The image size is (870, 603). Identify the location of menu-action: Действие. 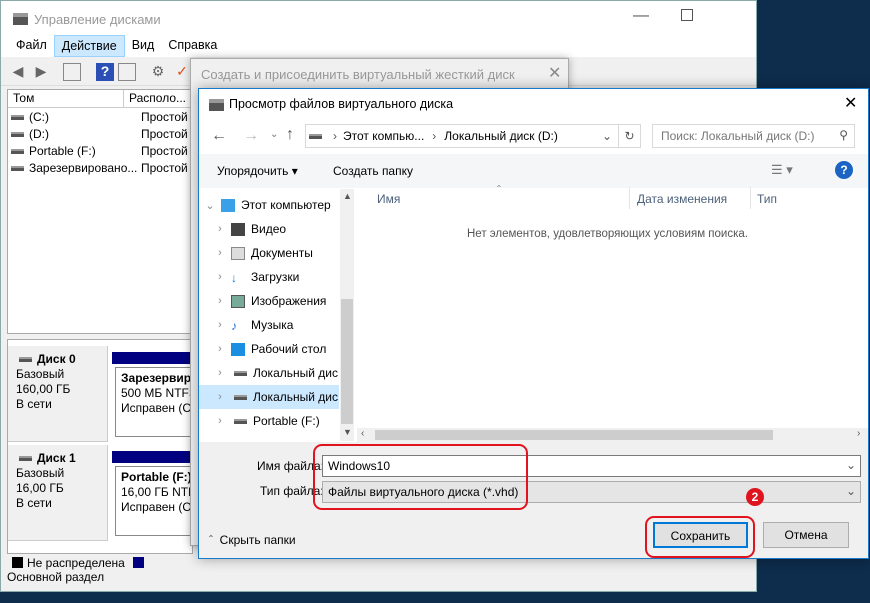
(89, 46).